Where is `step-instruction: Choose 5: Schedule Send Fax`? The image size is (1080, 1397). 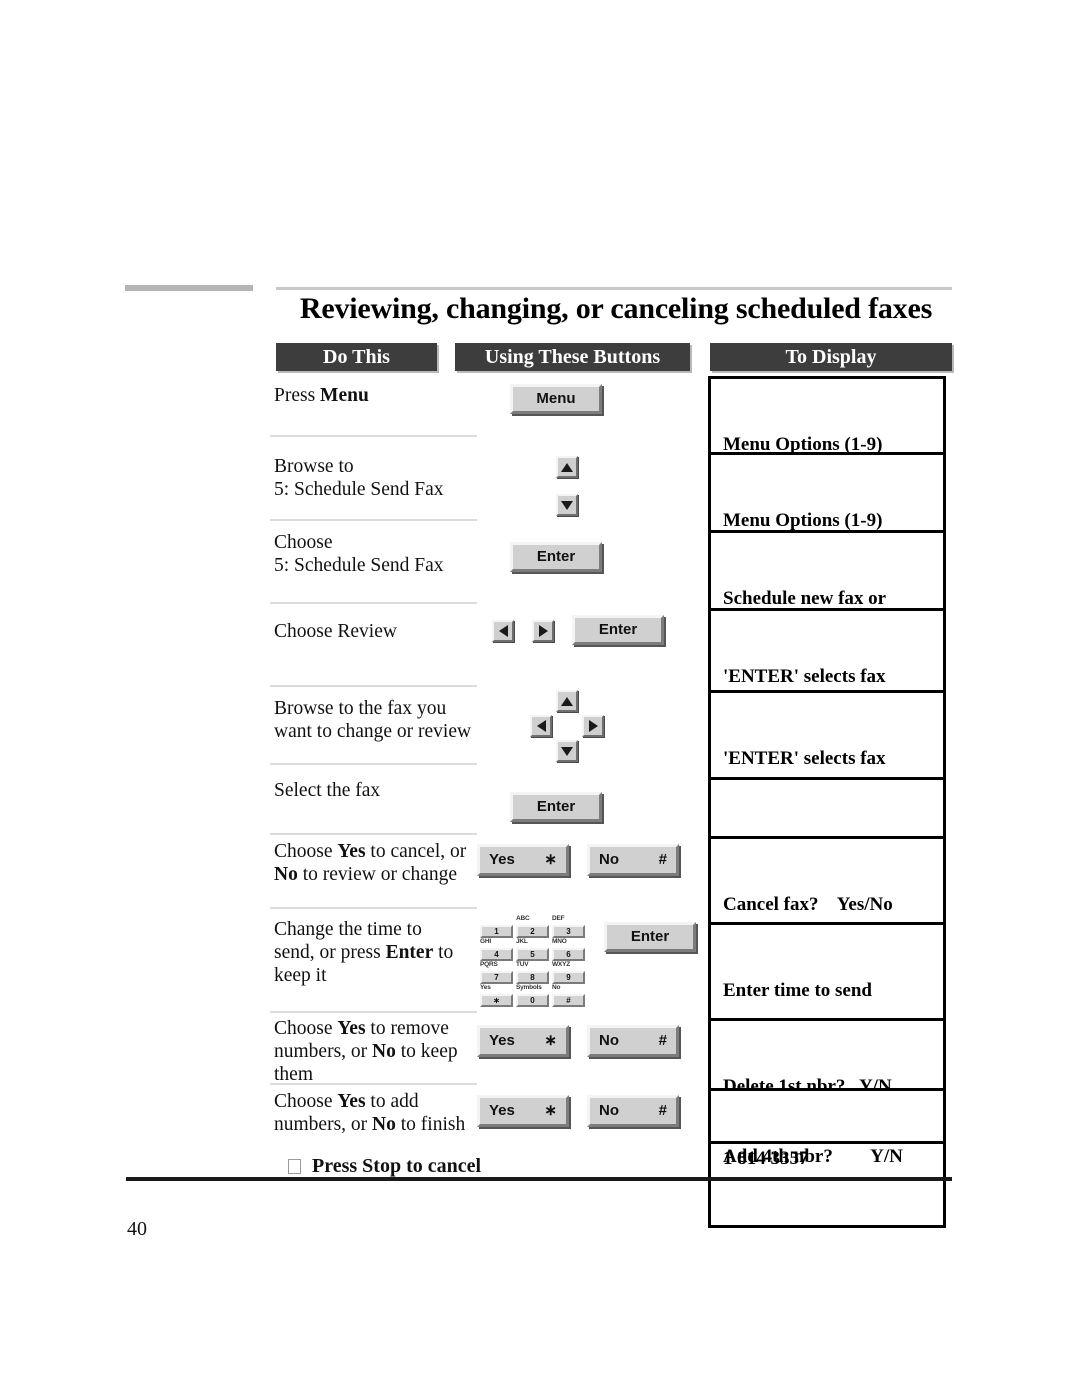
step-instruction: Choose 5: Schedule Send Fax is located at coordinates (359, 554).